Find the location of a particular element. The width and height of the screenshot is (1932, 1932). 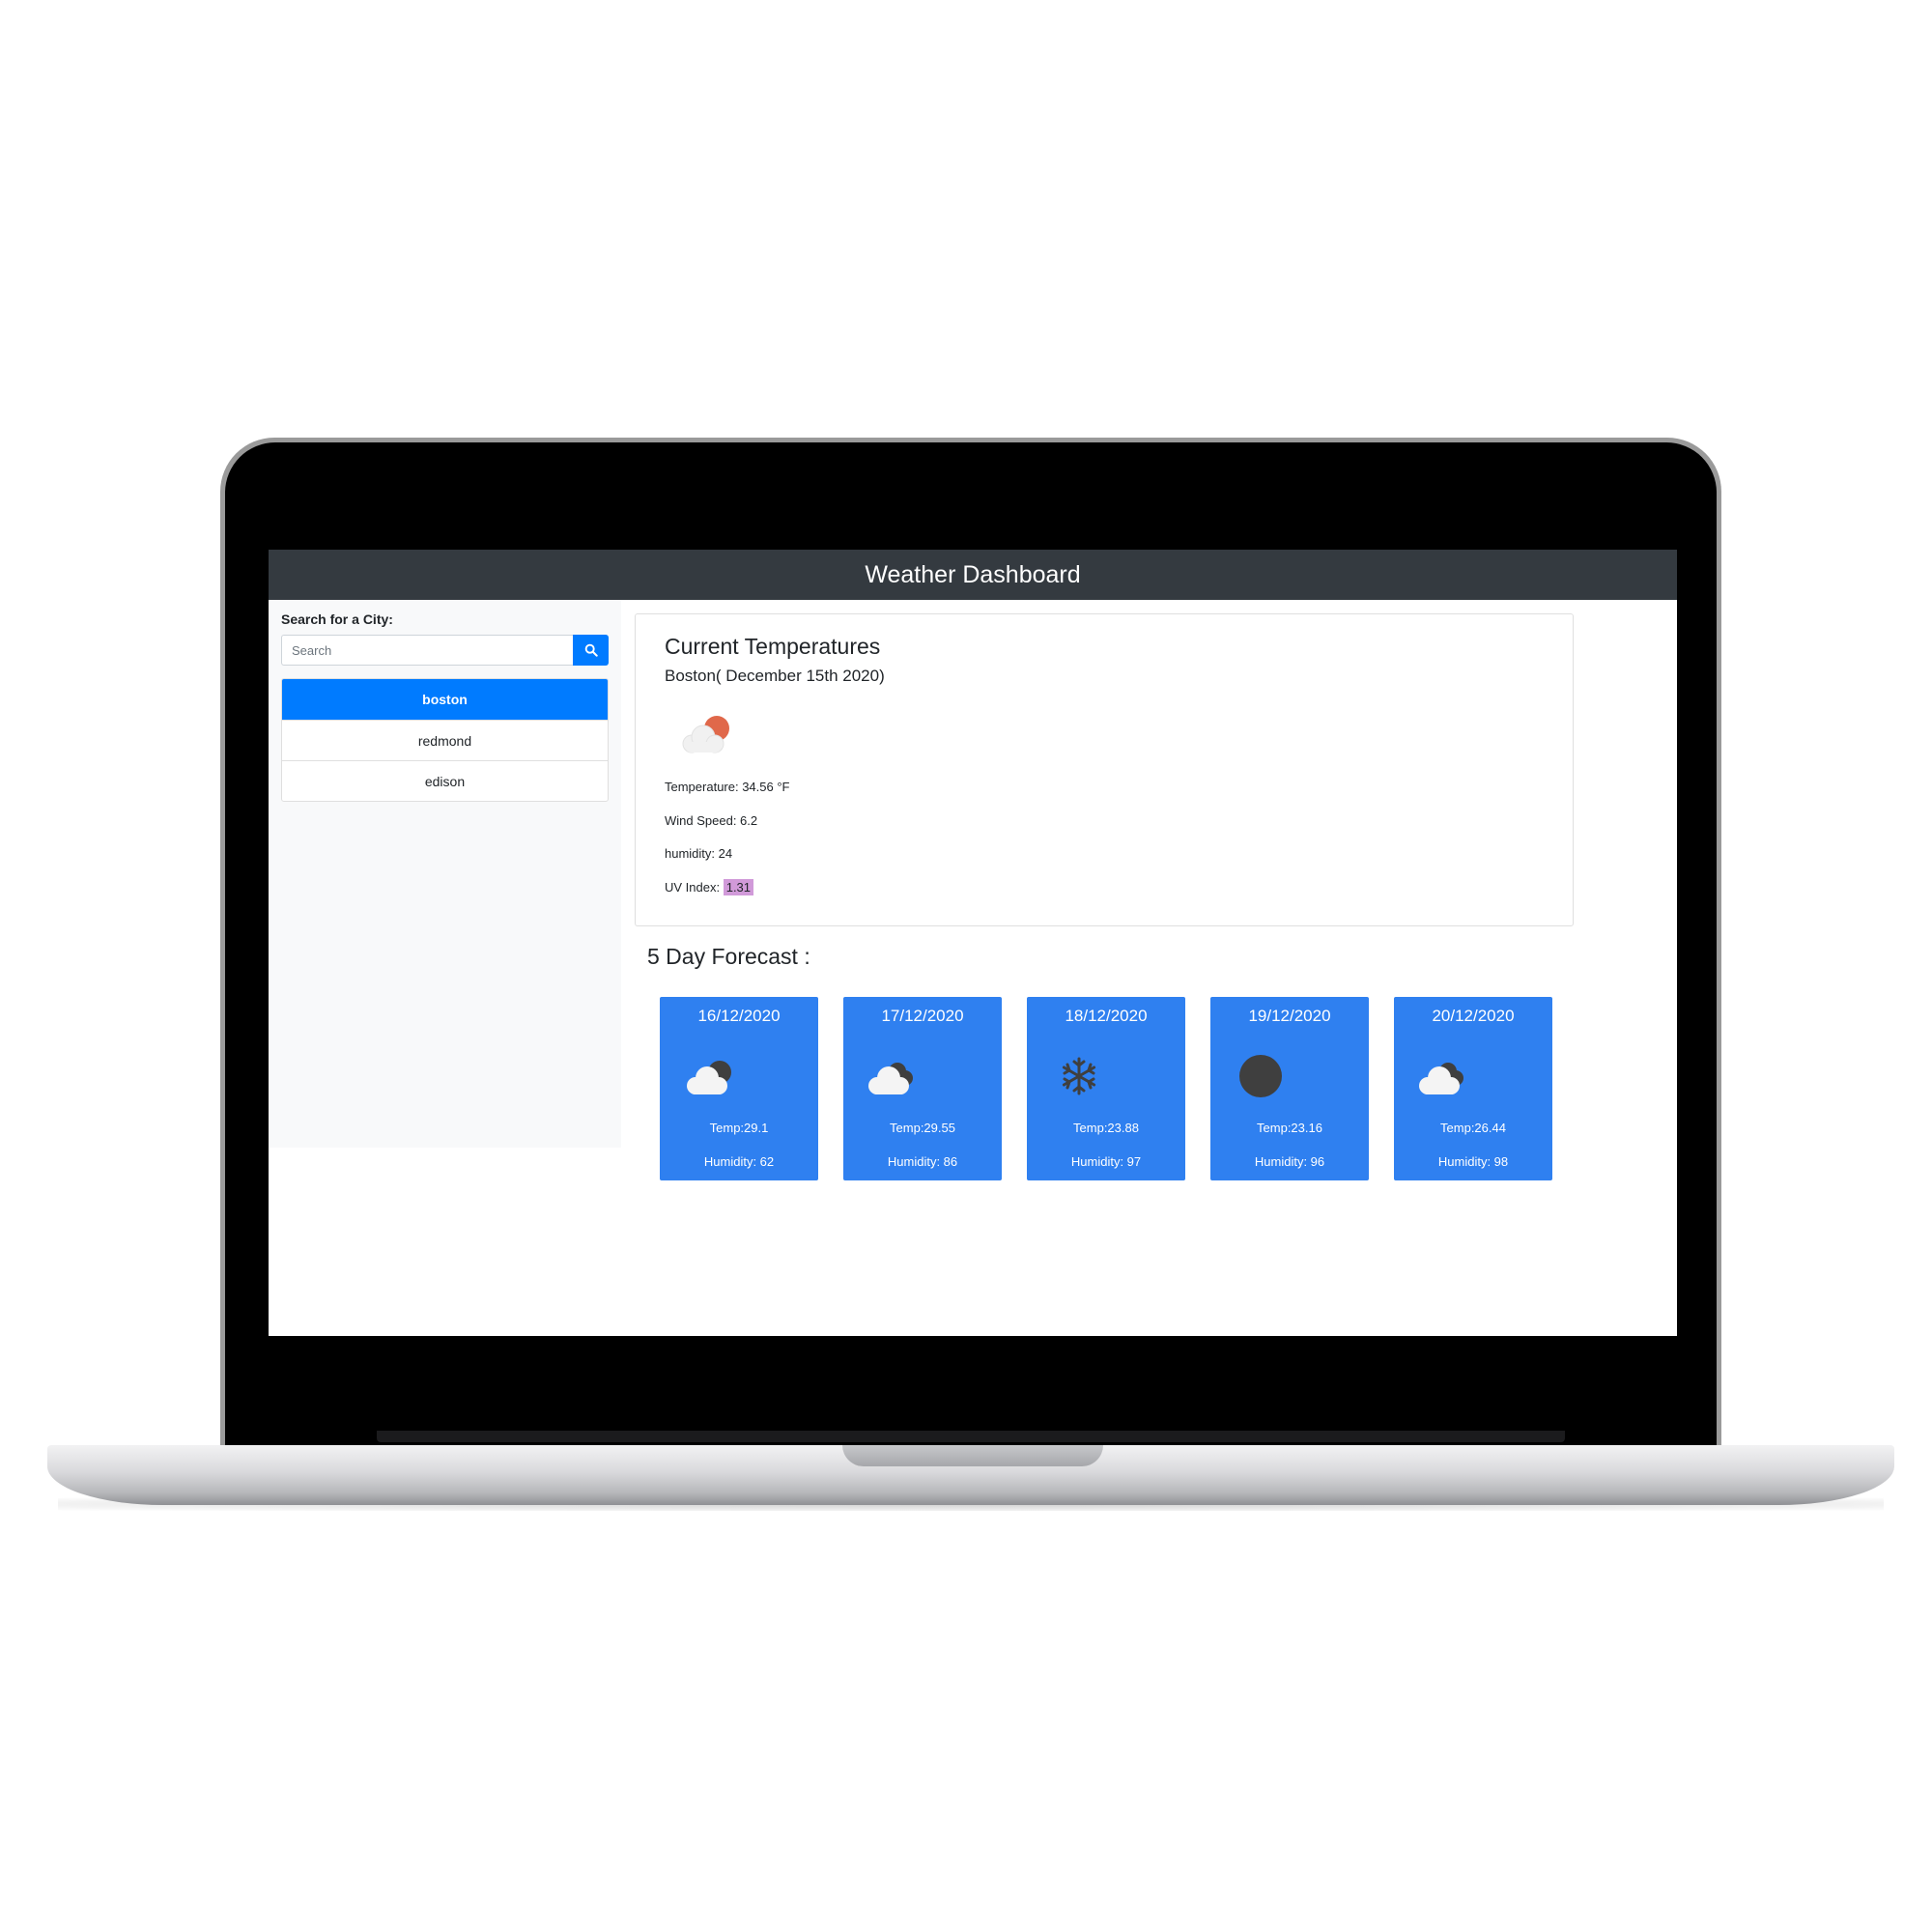

forecast-humidity: Humidity: 86 is located at coordinates (922, 1161).